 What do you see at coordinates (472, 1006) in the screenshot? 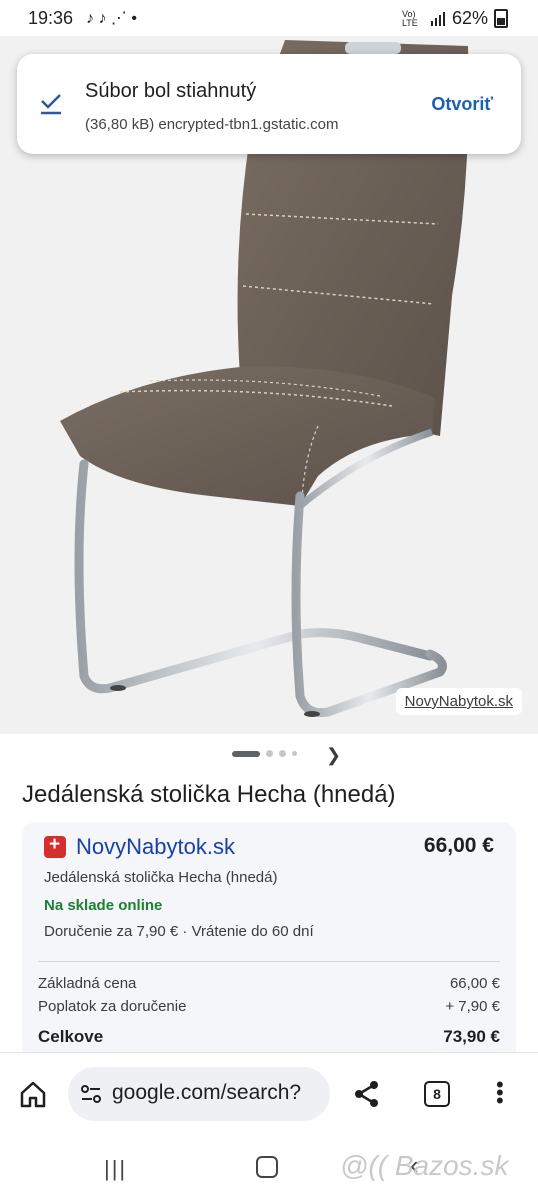
I see `price-row-value: + 7,90 €` at bounding box center [472, 1006].